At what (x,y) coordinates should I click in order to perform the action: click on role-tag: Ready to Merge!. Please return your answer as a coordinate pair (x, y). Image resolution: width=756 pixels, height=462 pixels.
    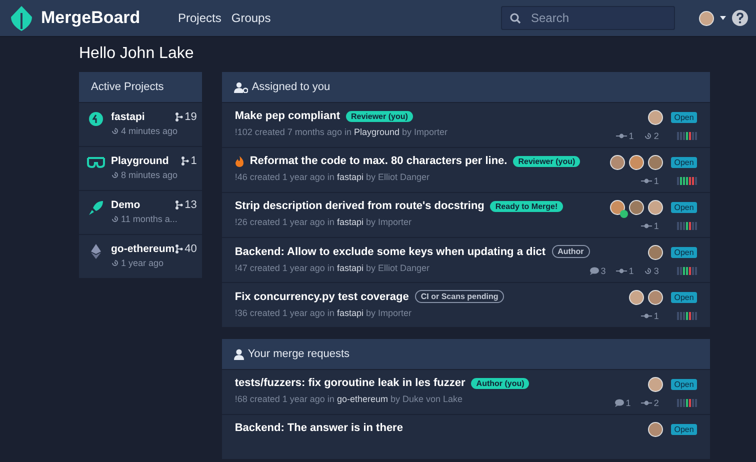
    Looking at the image, I should click on (526, 206).